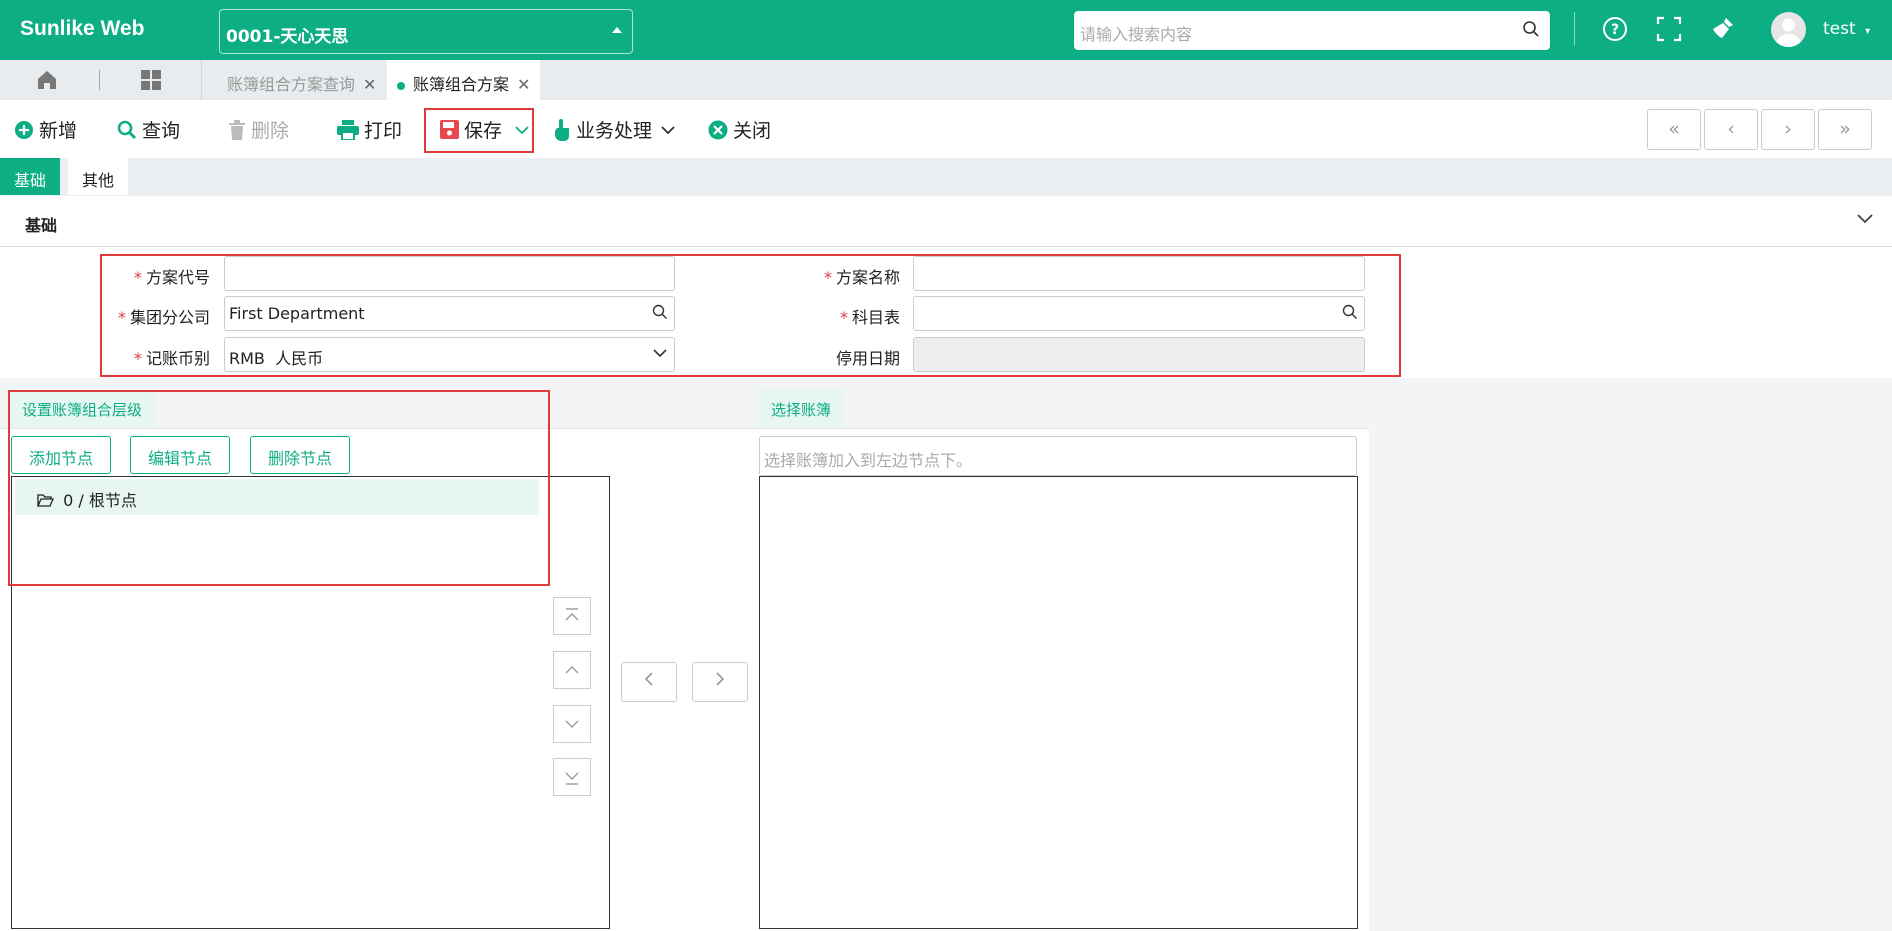 This screenshot has height=931, width=1892. I want to click on form-highlight-box, so click(750, 315).